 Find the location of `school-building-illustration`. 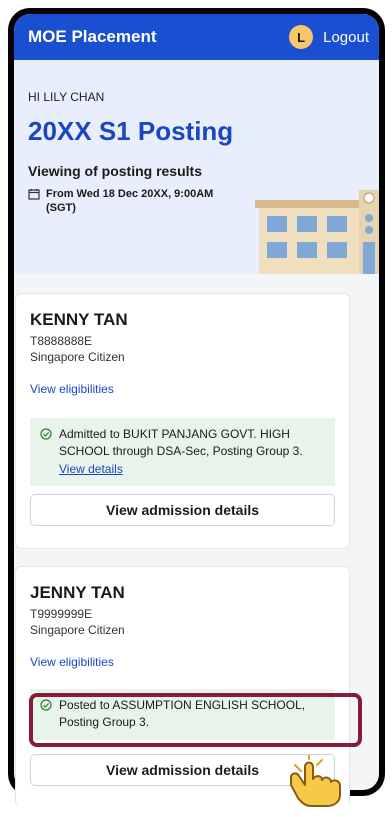

school-building-illustration is located at coordinates (317, 232).